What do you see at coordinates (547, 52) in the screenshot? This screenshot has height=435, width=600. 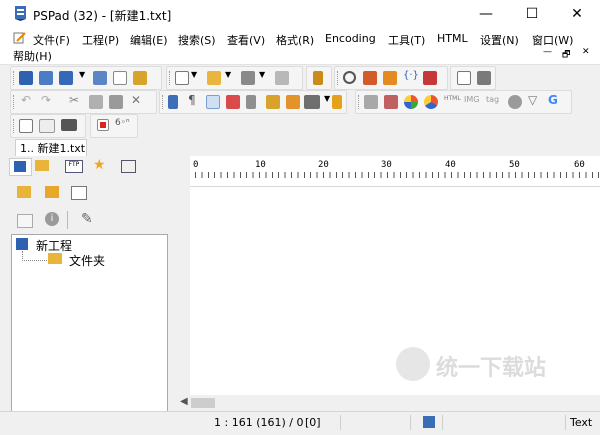 I see `mdi-minimize-icon: —` at bounding box center [547, 52].